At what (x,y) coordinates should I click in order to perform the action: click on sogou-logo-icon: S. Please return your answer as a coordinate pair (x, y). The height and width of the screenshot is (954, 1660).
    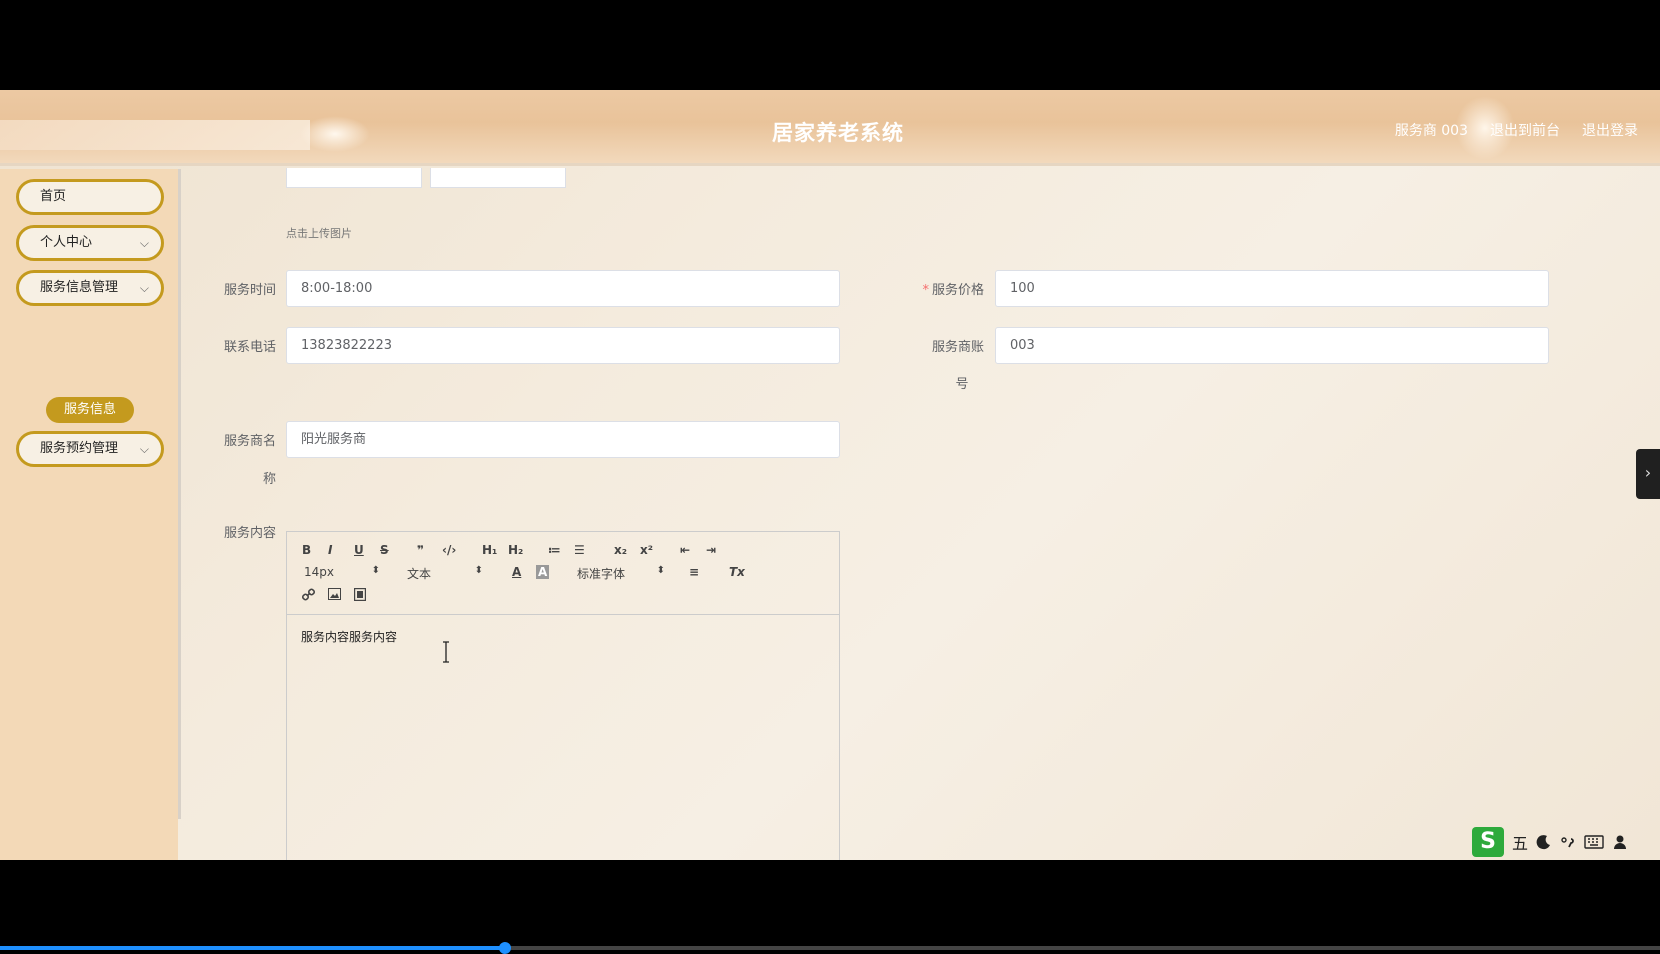
    Looking at the image, I should click on (1488, 842).